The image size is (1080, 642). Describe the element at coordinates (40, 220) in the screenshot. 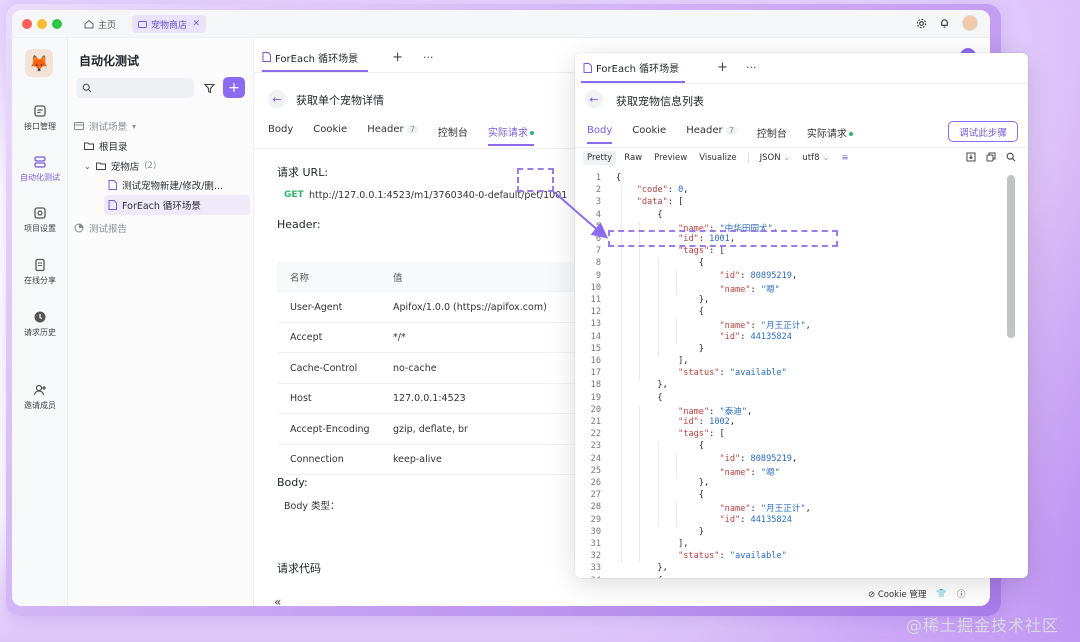

I see `rail-item-settings: 项目设置` at that location.